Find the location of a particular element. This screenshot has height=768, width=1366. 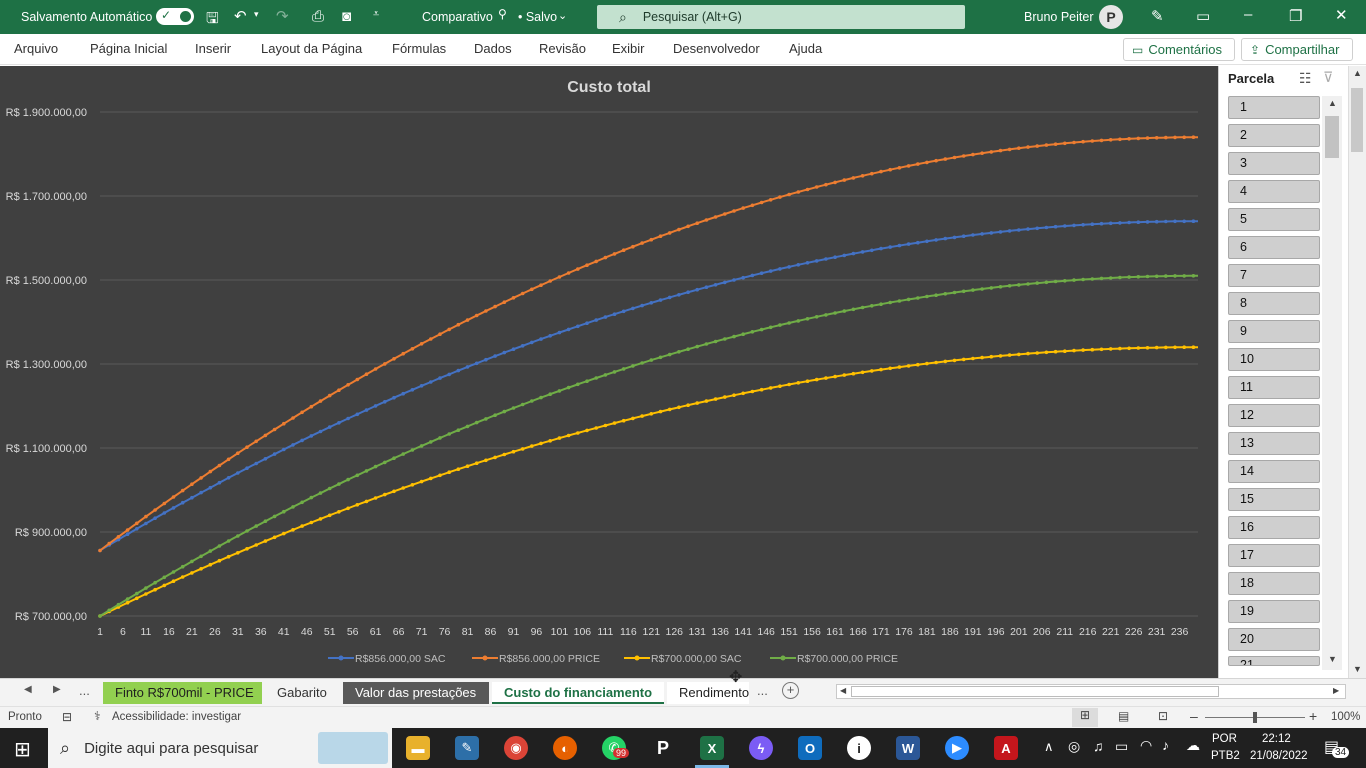

slicer-item-11: 11 is located at coordinates (1274, 387).